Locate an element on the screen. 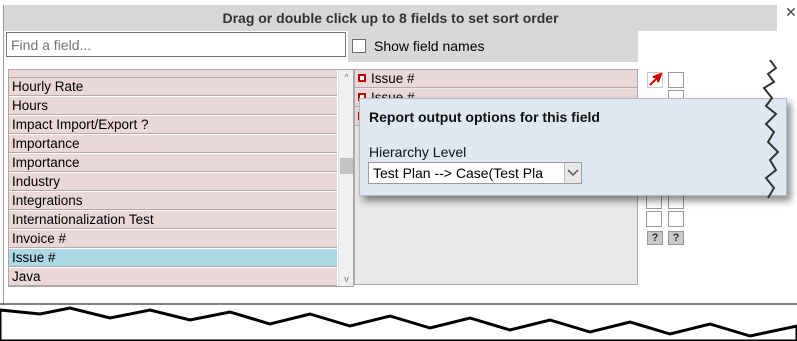 The width and height of the screenshot is (797, 341). show-field-names-checkbox is located at coordinates (359, 46).